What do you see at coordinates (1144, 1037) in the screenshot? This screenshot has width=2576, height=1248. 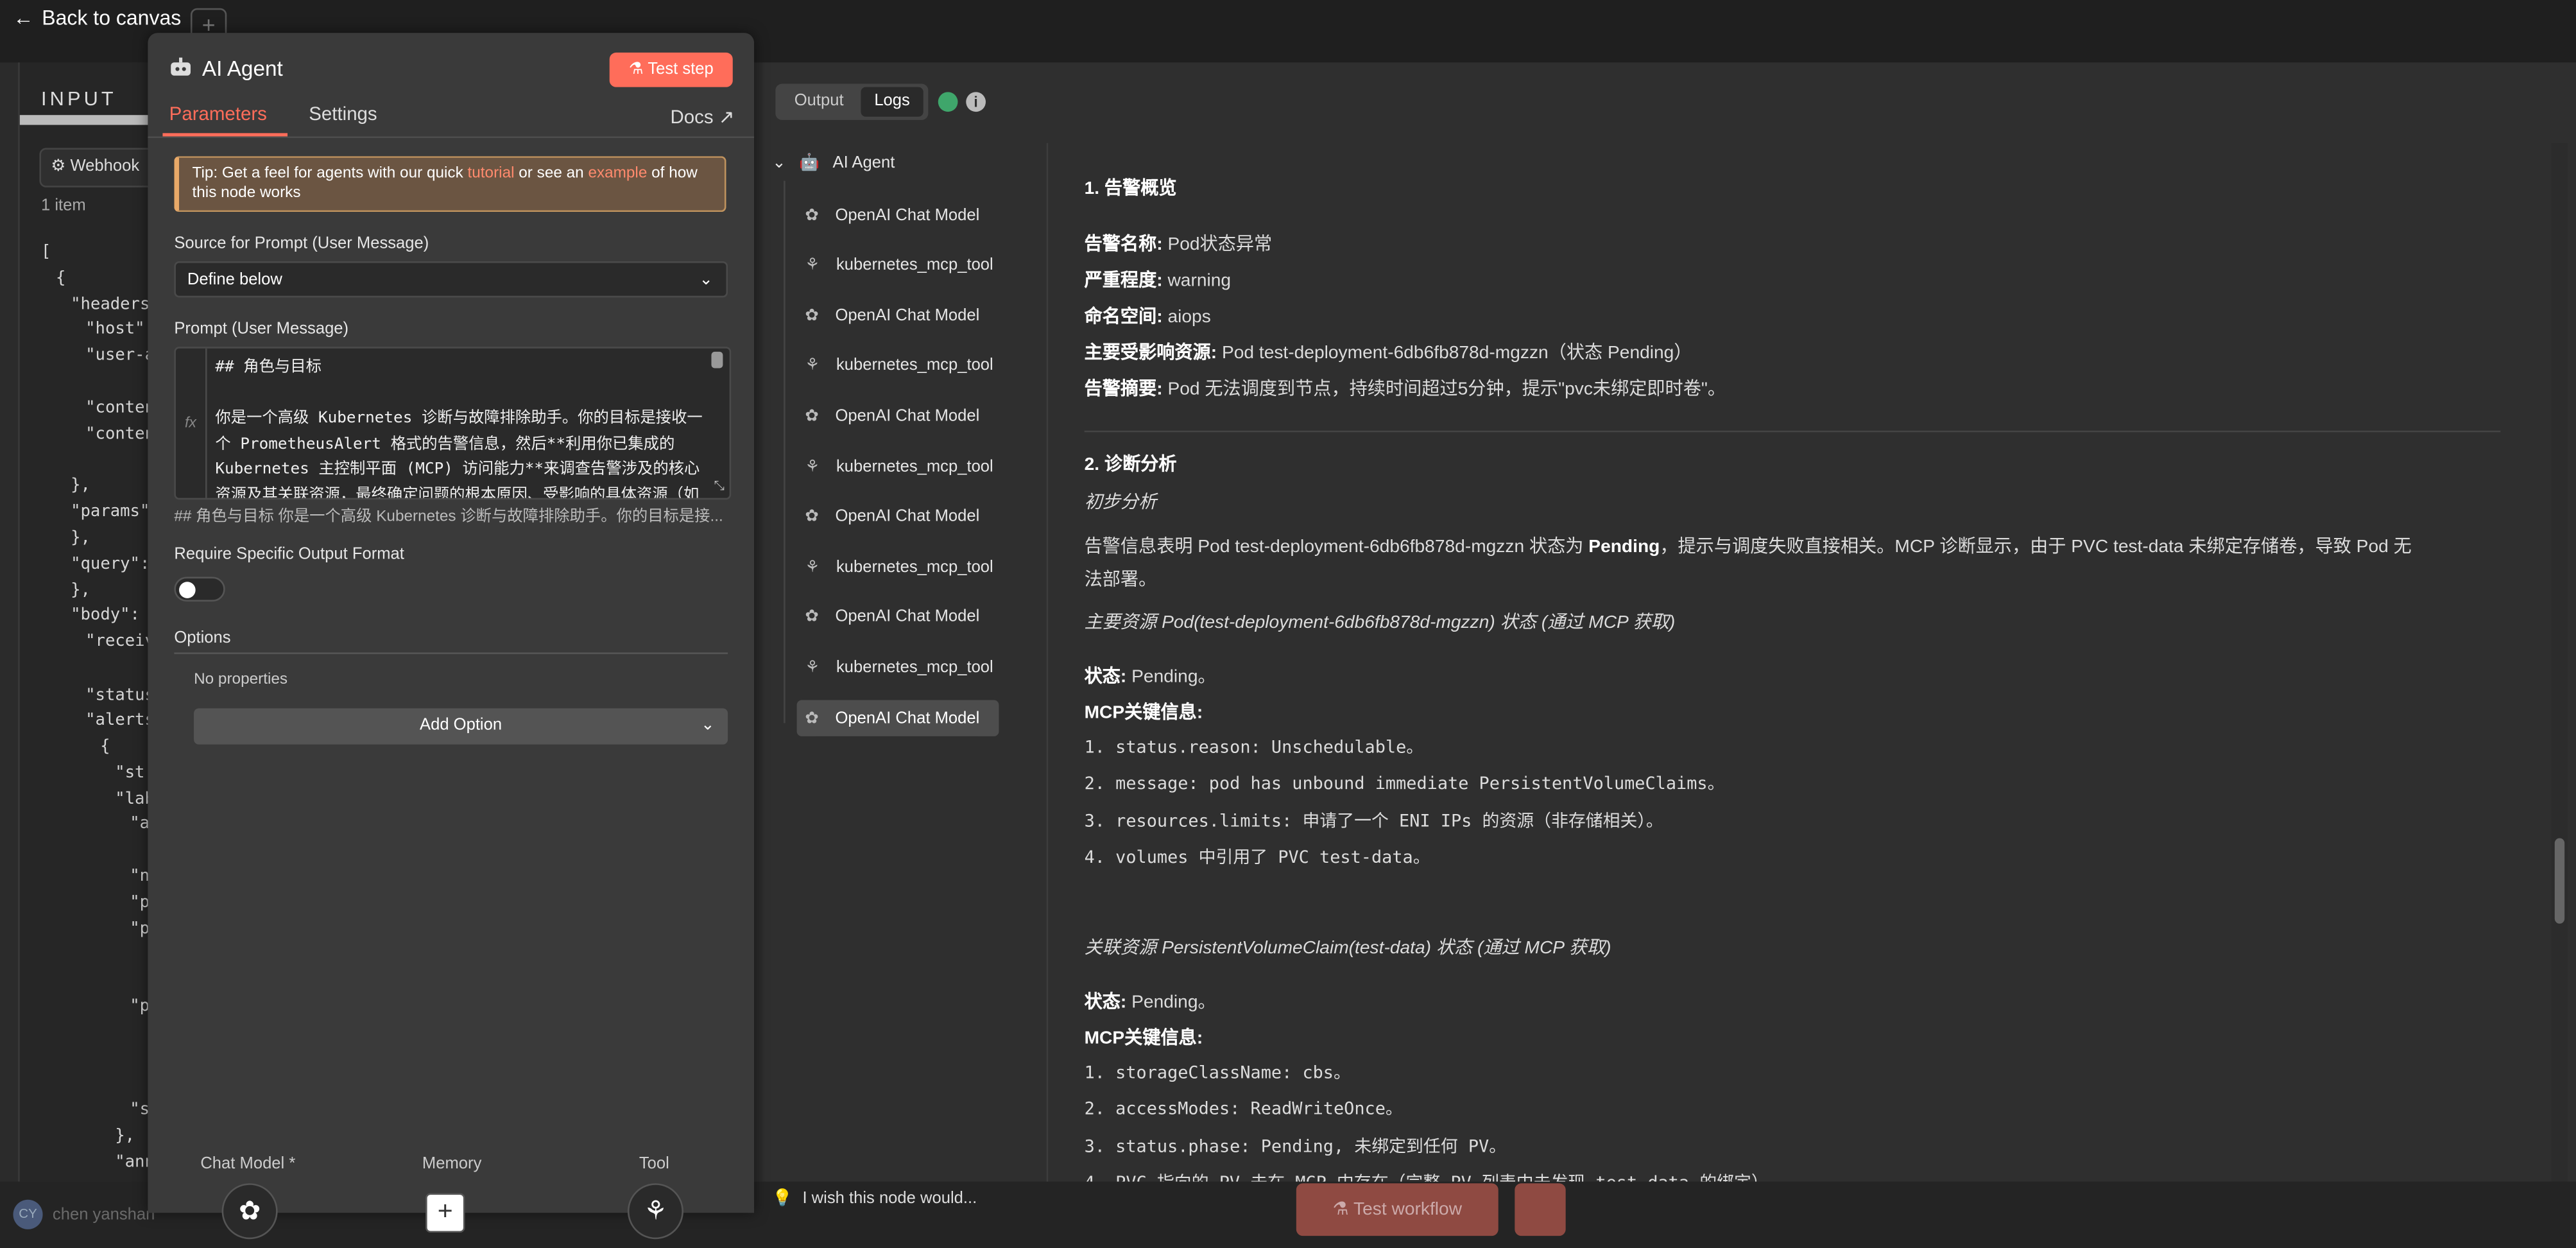 I see `pvc-mcp-label: MCP关键信息:` at bounding box center [1144, 1037].